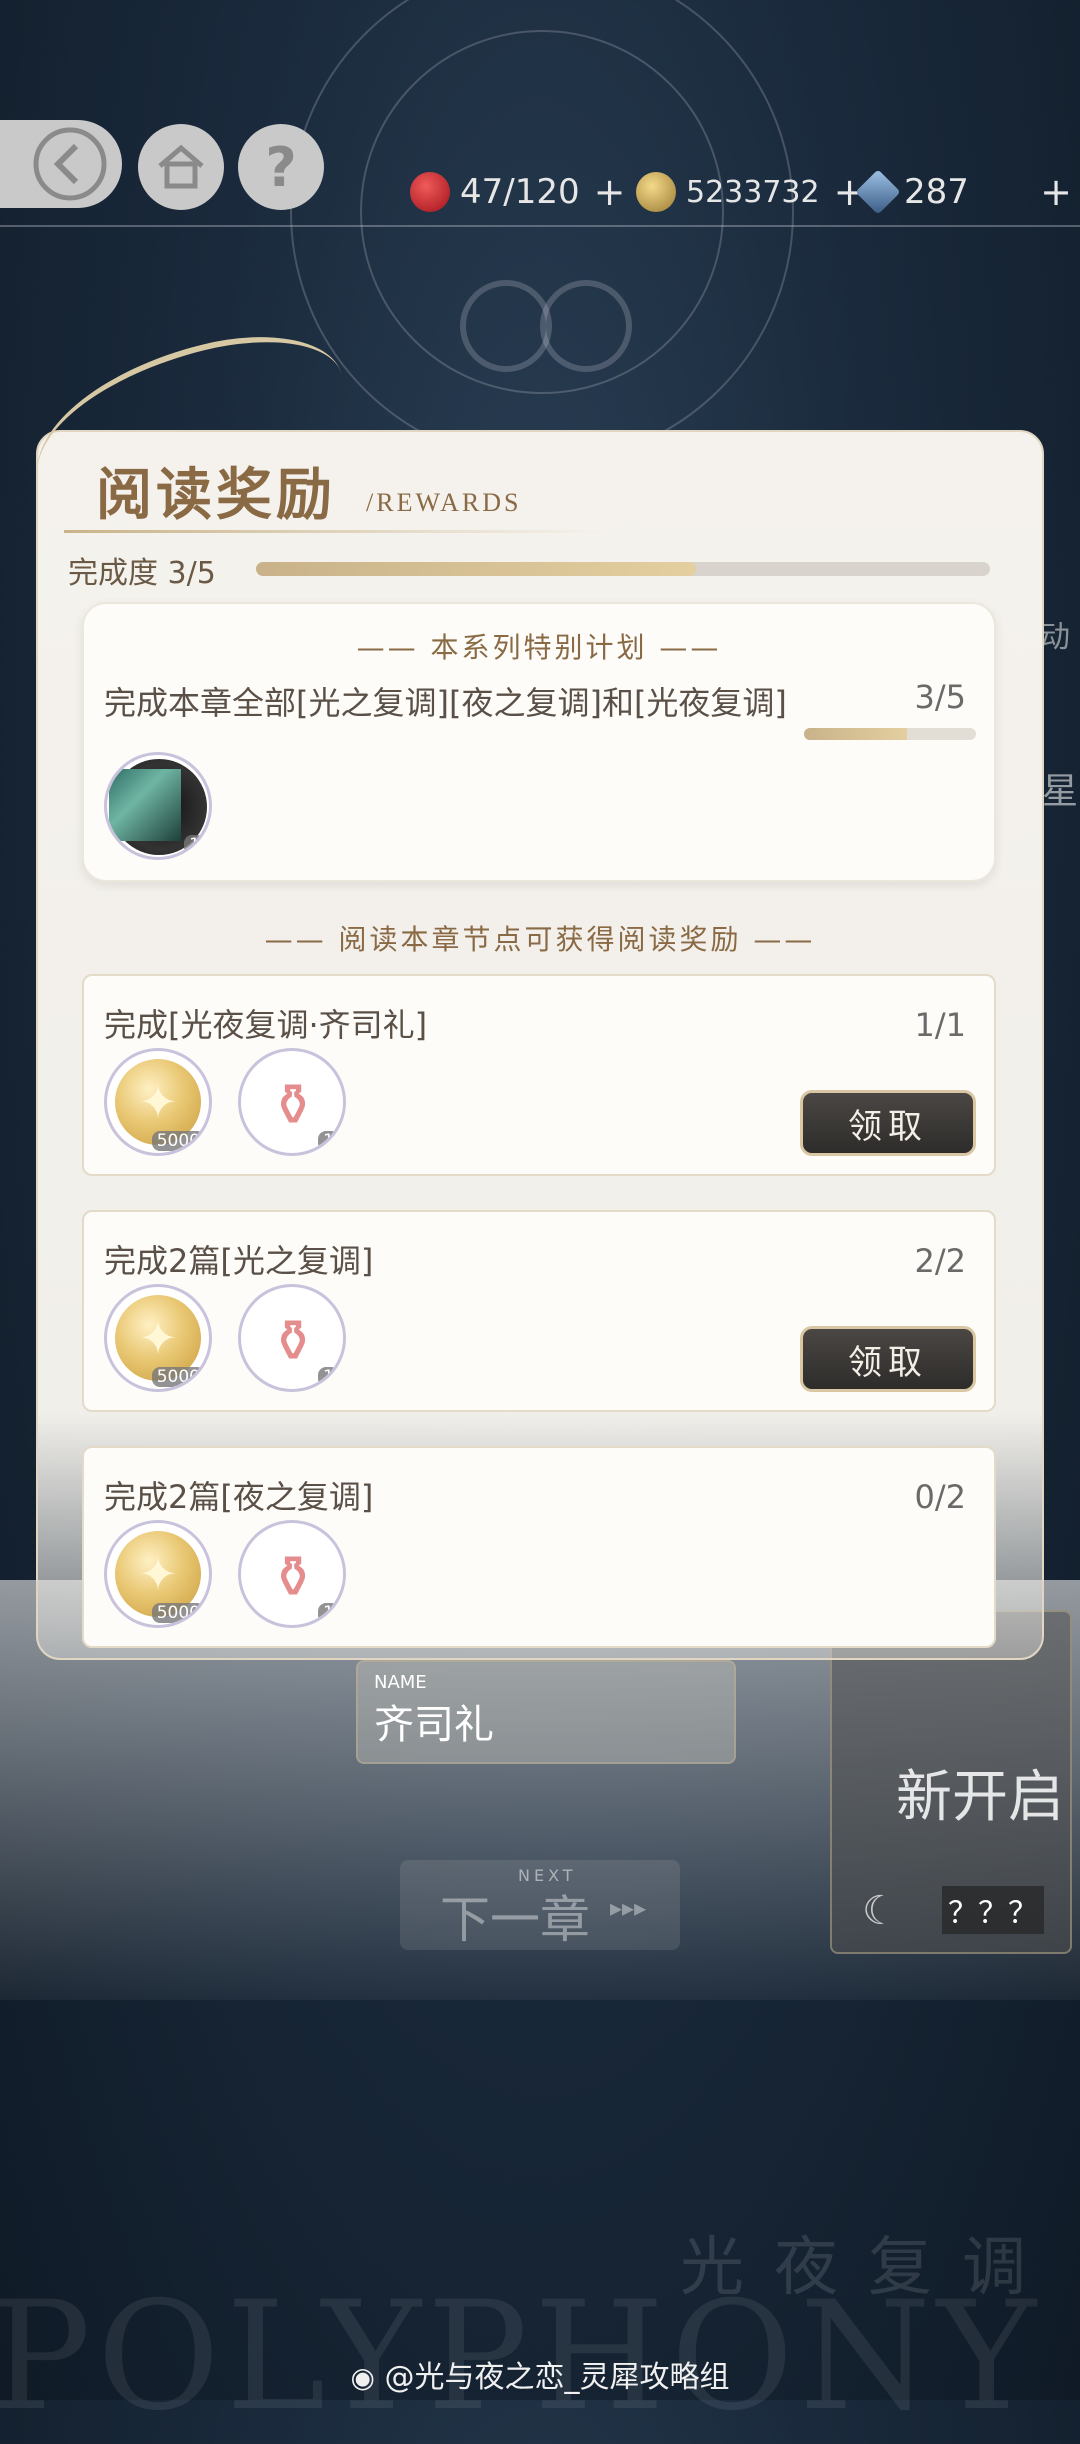  I want to click on help-button: ?, so click(281, 167).